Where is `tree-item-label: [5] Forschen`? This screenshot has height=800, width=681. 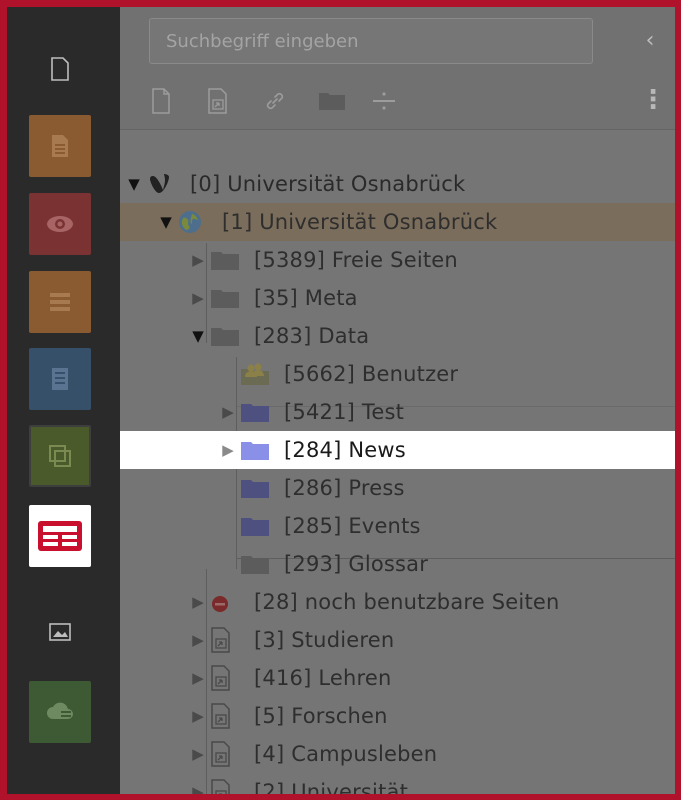 tree-item-label: [5] Forschen is located at coordinates (321, 716).